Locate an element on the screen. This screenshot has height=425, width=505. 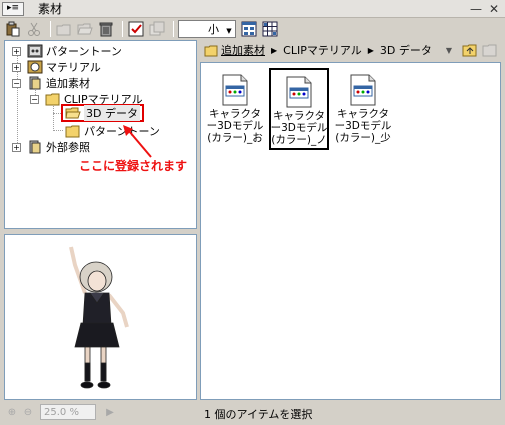
panel-title: 素材 is located at coordinates (50, 9).